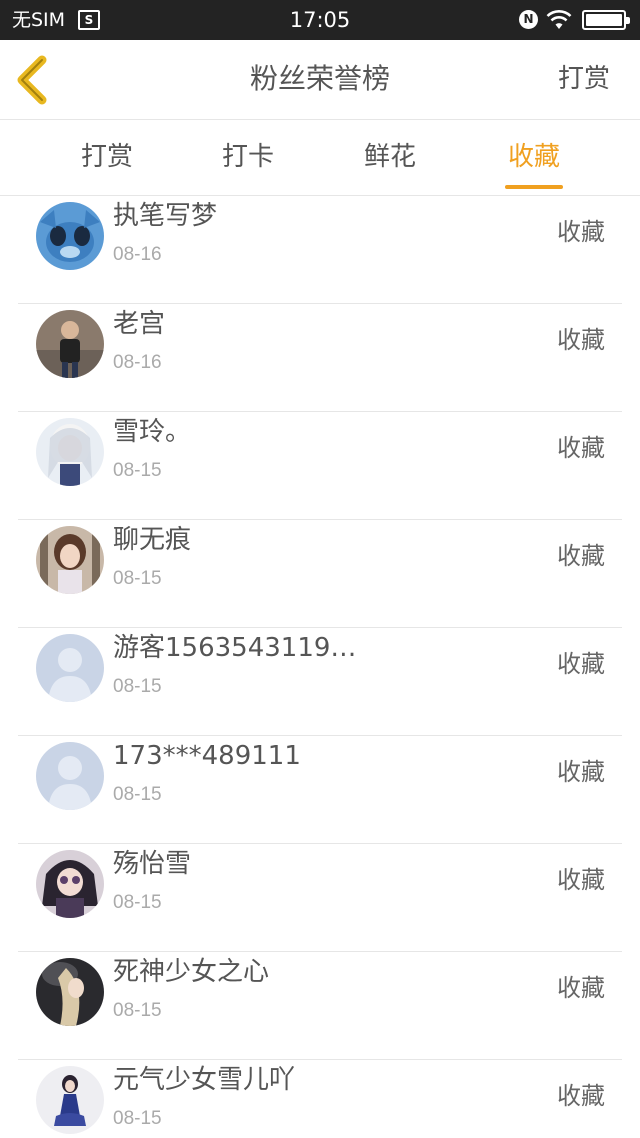 This screenshot has height=1138, width=640. I want to click on user-name: 执笔写梦, so click(165, 216).